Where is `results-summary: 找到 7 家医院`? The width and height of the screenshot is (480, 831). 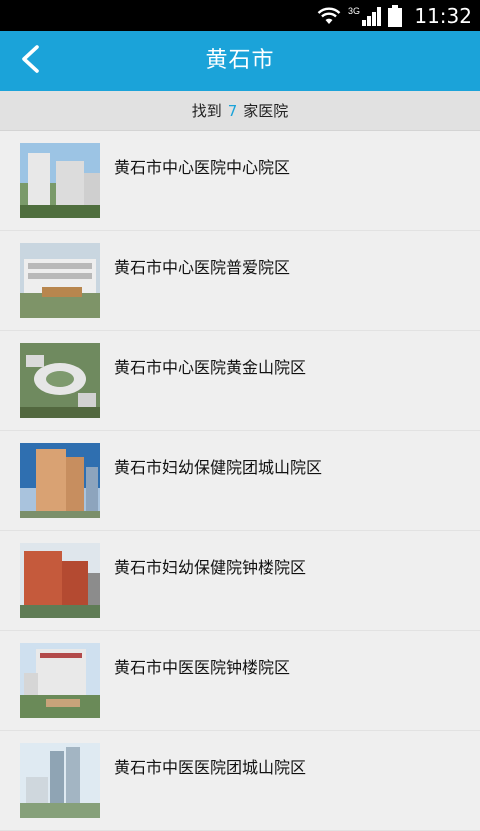 results-summary: 找到 7 家医院 is located at coordinates (240, 111).